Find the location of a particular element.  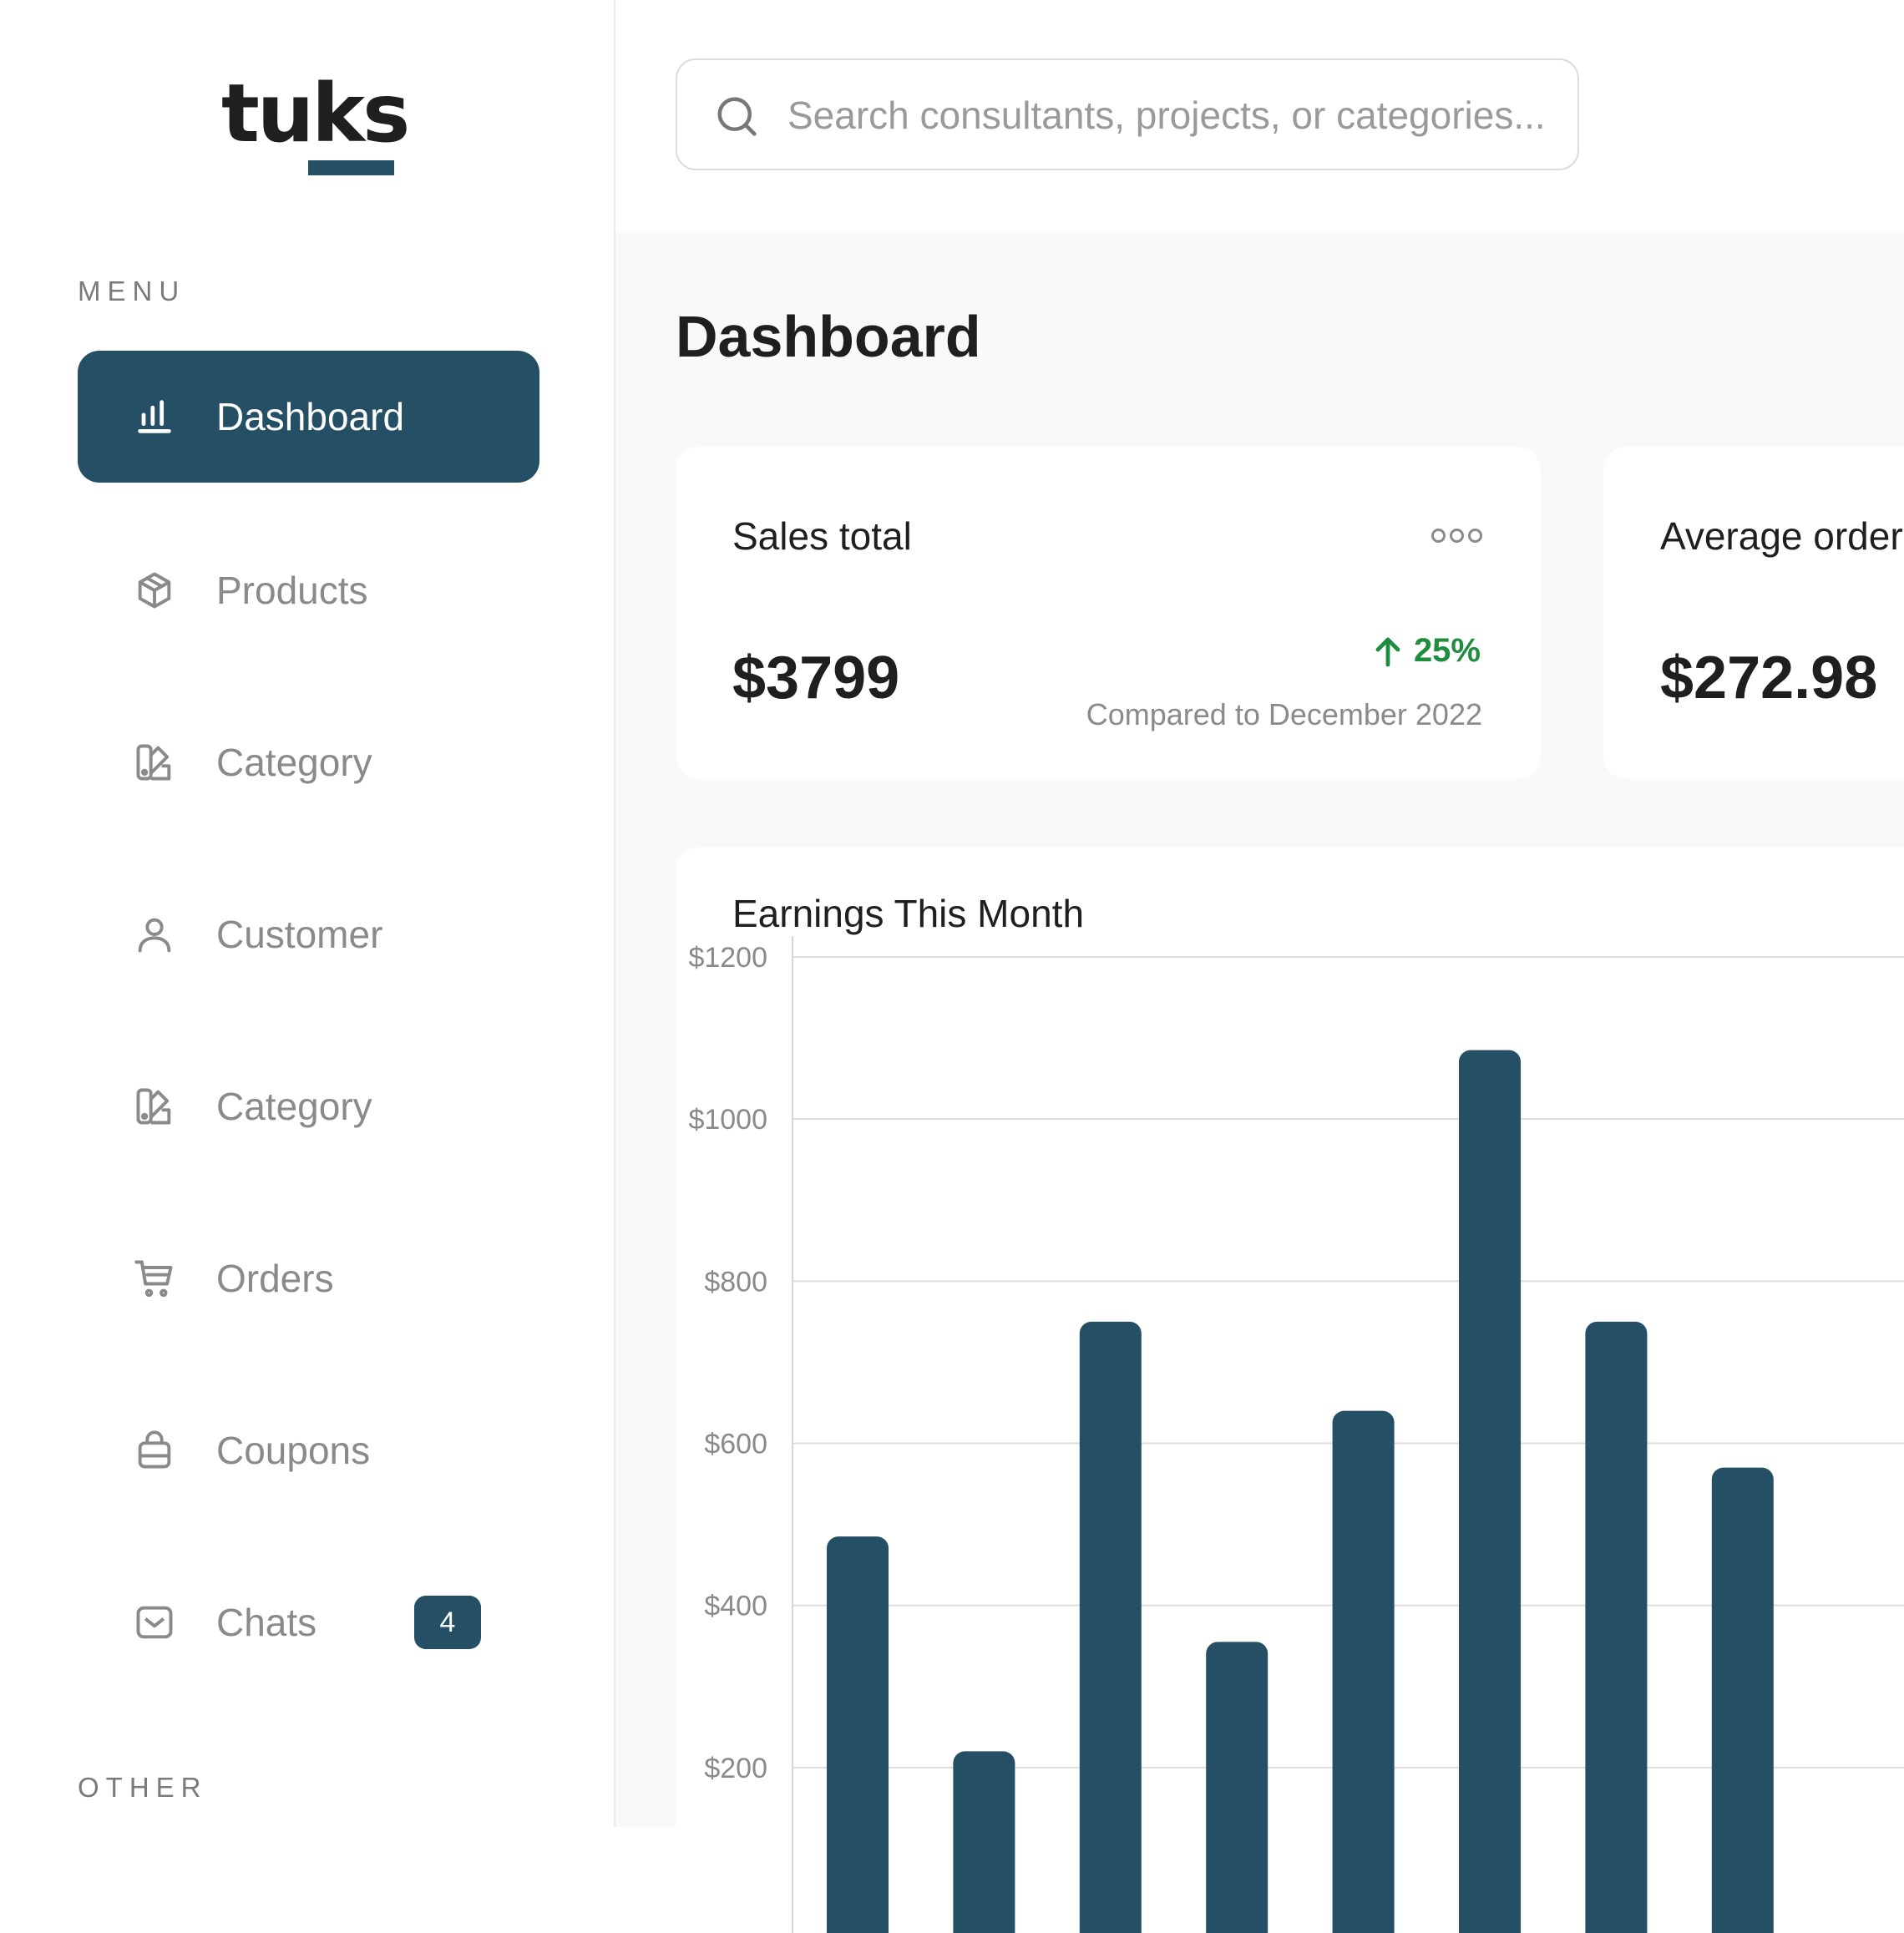

card-title: Sales total is located at coordinates (822, 536).